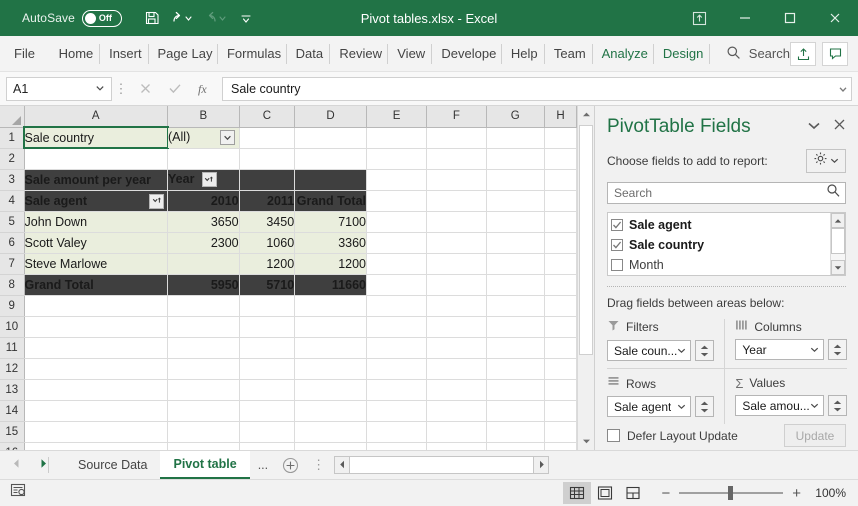 This screenshot has height=506, width=858. Describe the element at coordinates (267, 285) in the screenshot. I see `pivot-grand-total-value: 5710` at that location.